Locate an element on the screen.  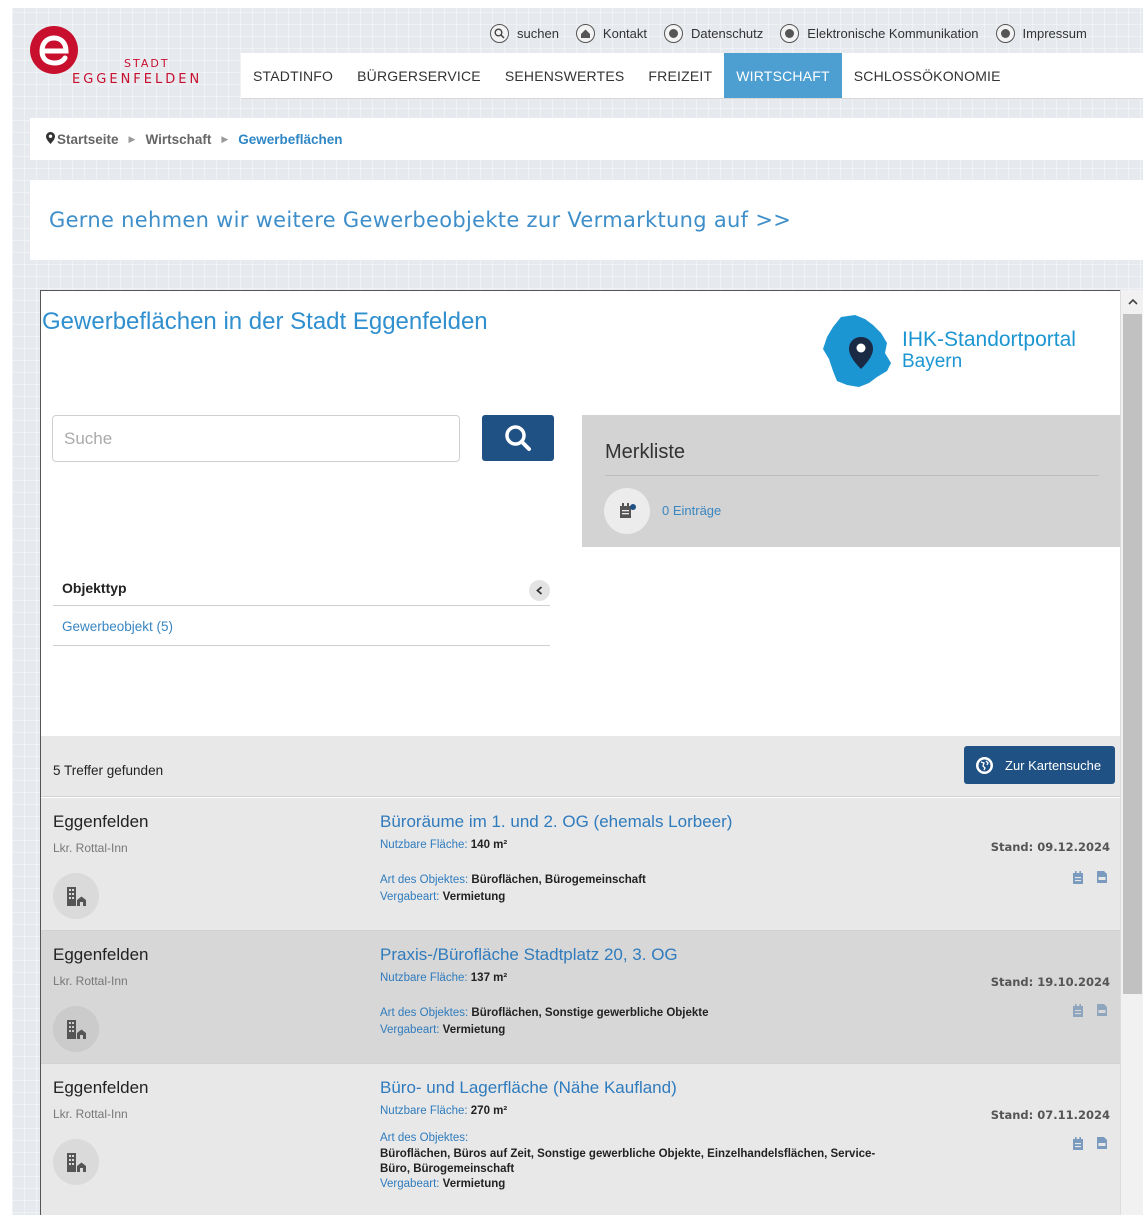
bookmark-list-icon is located at coordinates (627, 511).